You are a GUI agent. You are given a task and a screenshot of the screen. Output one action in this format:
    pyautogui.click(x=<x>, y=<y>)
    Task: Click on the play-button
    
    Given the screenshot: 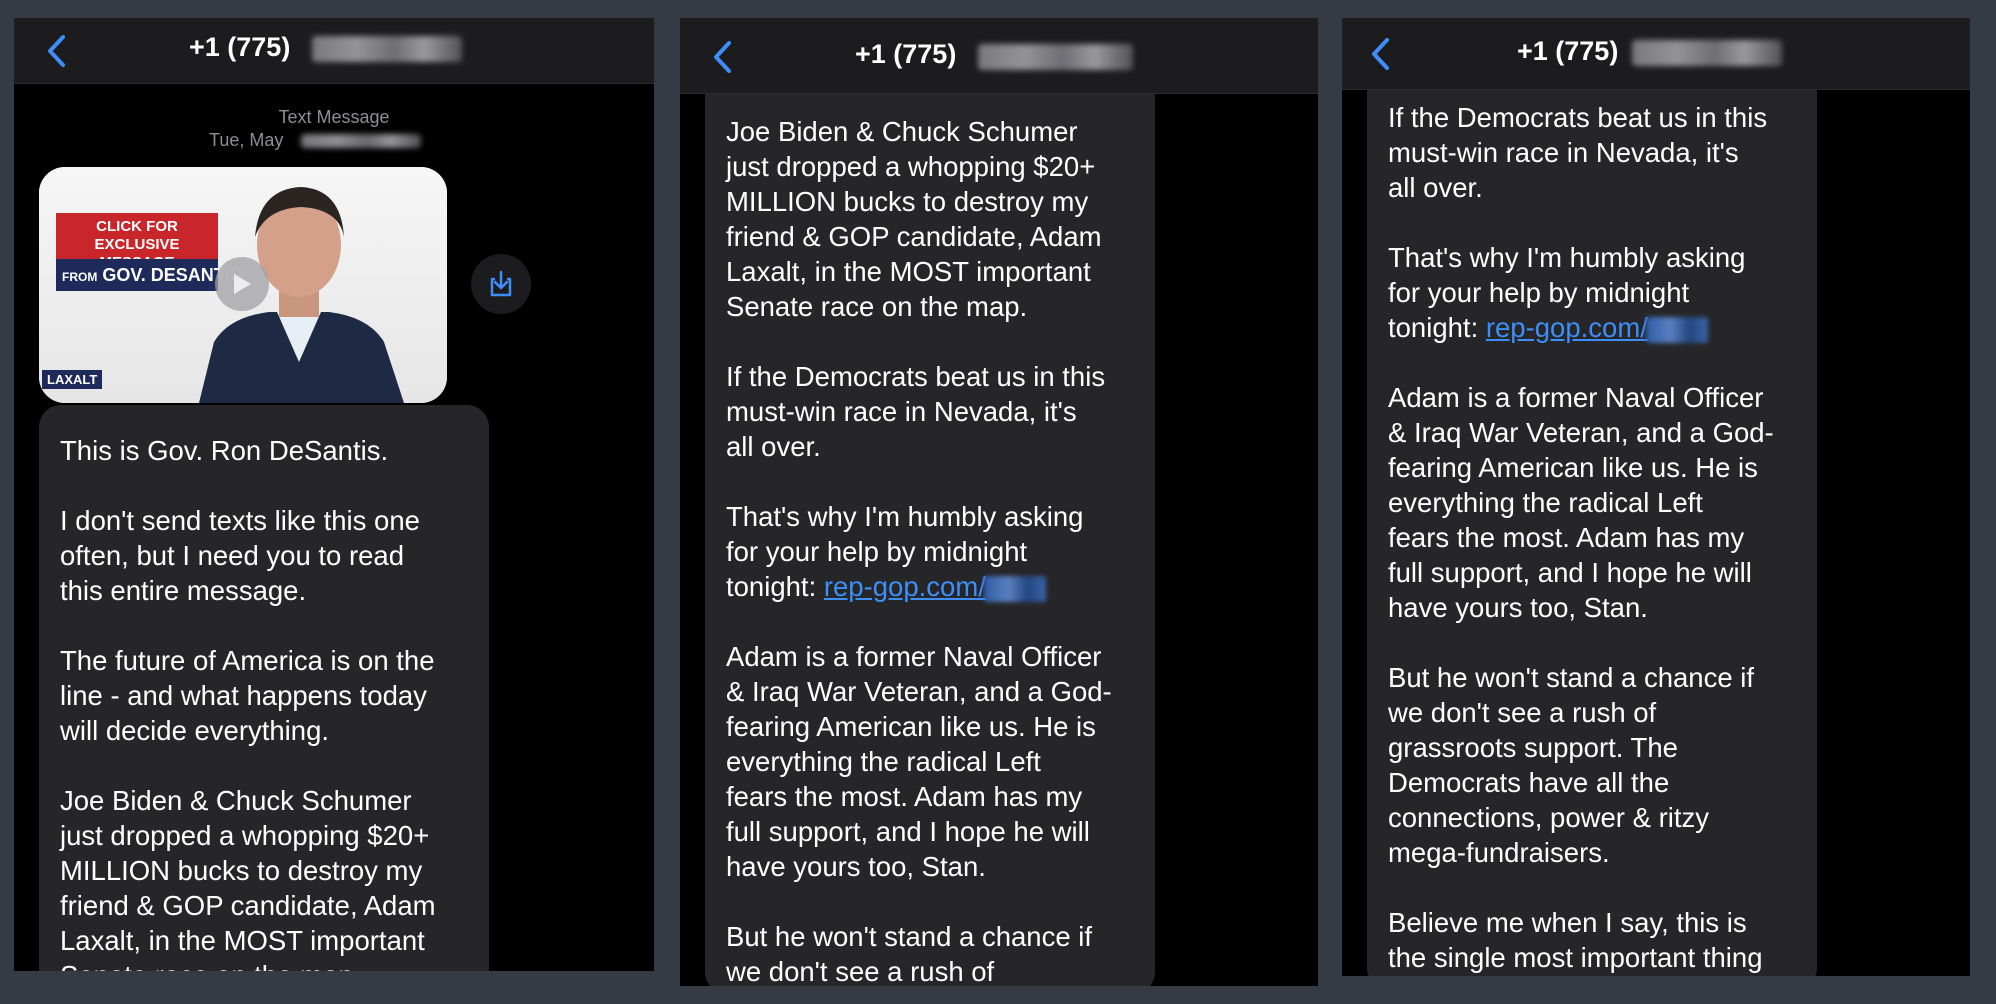 What is the action you would take?
    pyautogui.click(x=242, y=284)
    